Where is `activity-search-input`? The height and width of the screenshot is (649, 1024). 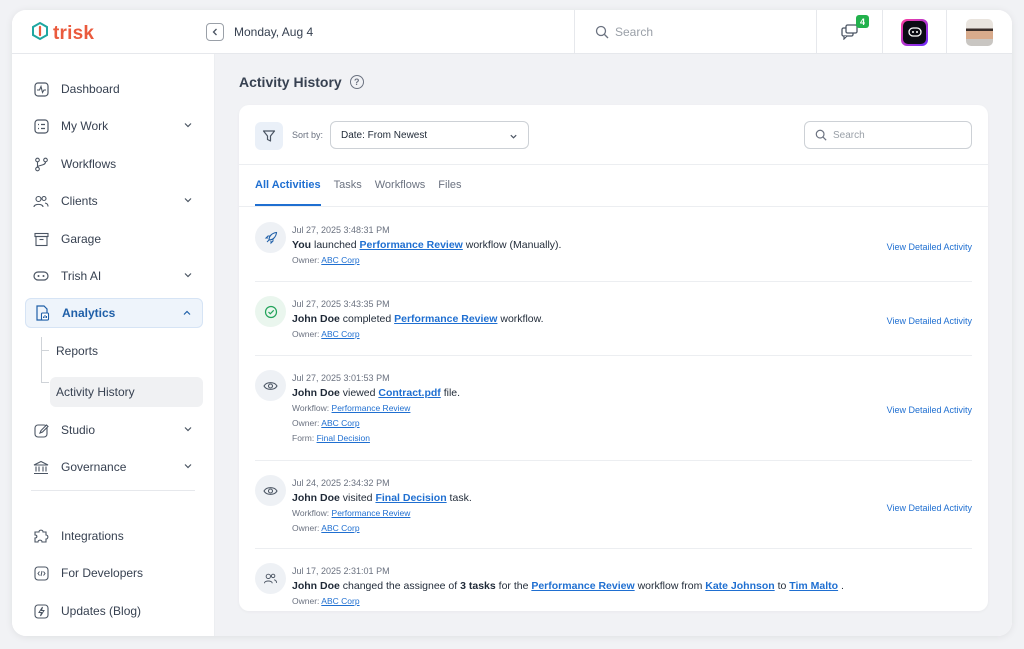
activity-search-input is located at coordinates (898, 135).